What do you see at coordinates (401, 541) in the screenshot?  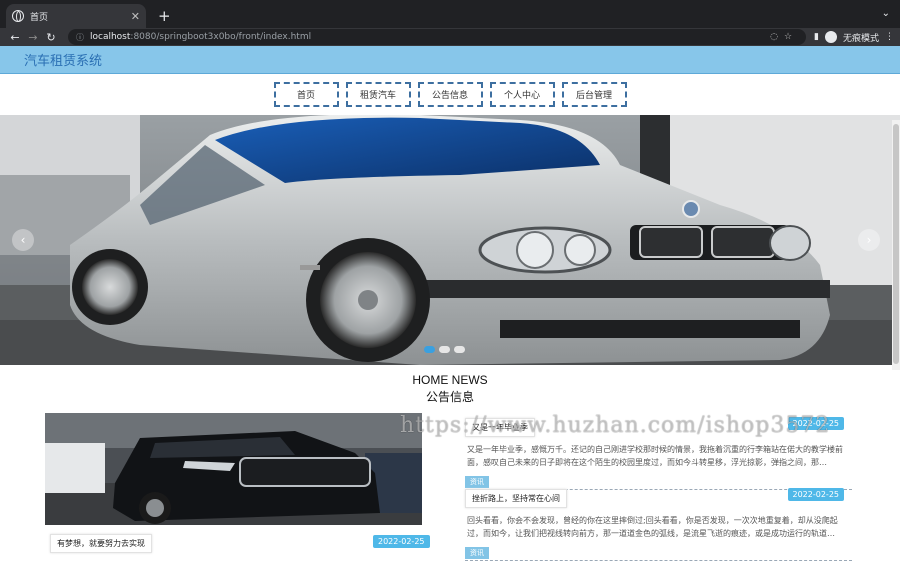 I see `featured-news-date: 2022-02-25` at bounding box center [401, 541].